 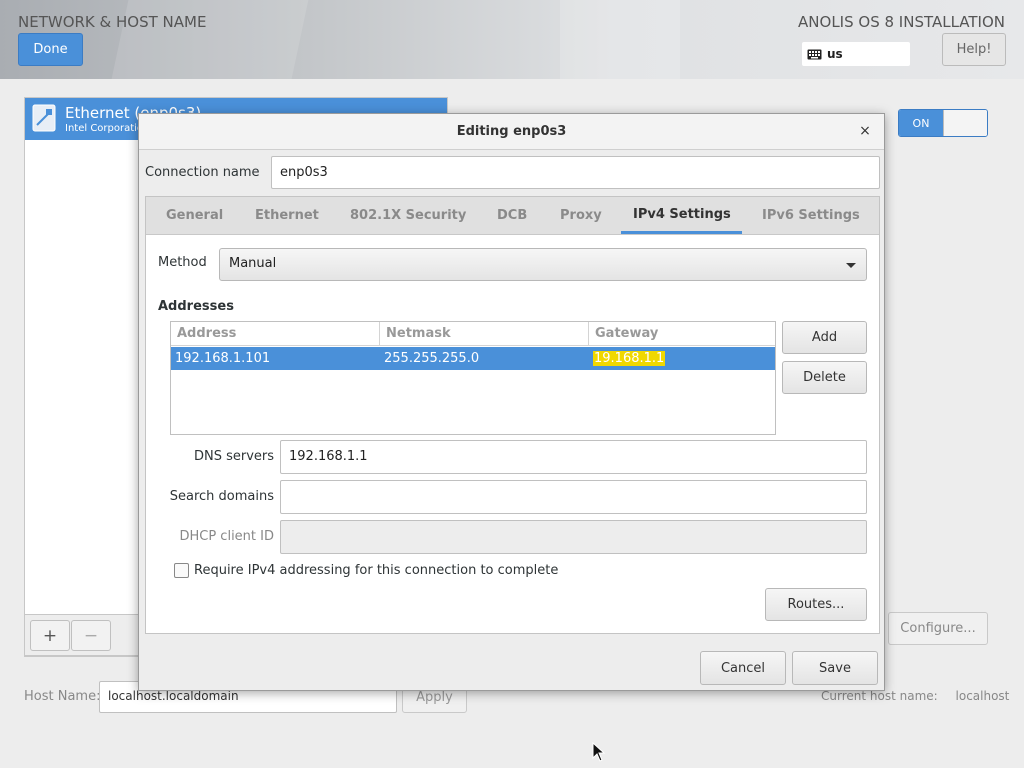 I want to click on current-hostname-label: Current host name:, so click(x=879, y=696).